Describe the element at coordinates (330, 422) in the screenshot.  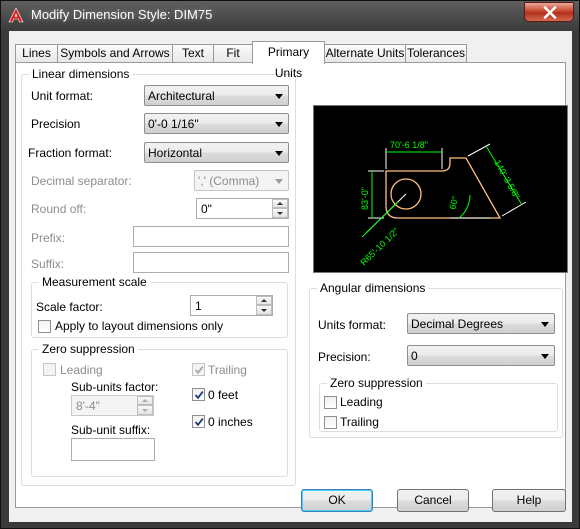
I see `angular-trailing-checkbox` at that location.